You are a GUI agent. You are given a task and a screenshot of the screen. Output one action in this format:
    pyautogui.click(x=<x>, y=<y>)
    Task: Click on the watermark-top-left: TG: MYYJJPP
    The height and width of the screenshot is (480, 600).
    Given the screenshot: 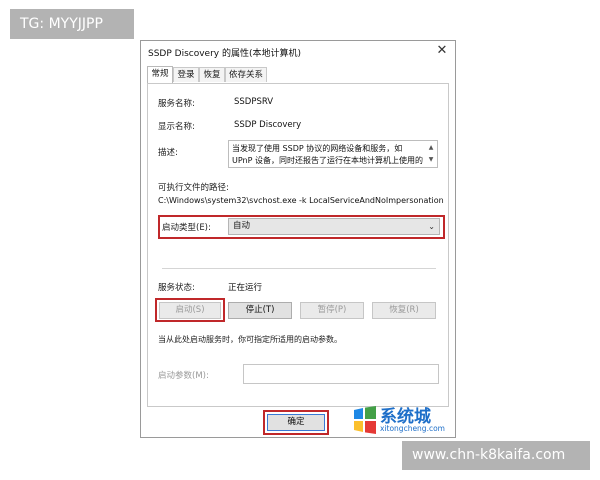 What is the action you would take?
    pyautogui.click(x=72, y=24)
    